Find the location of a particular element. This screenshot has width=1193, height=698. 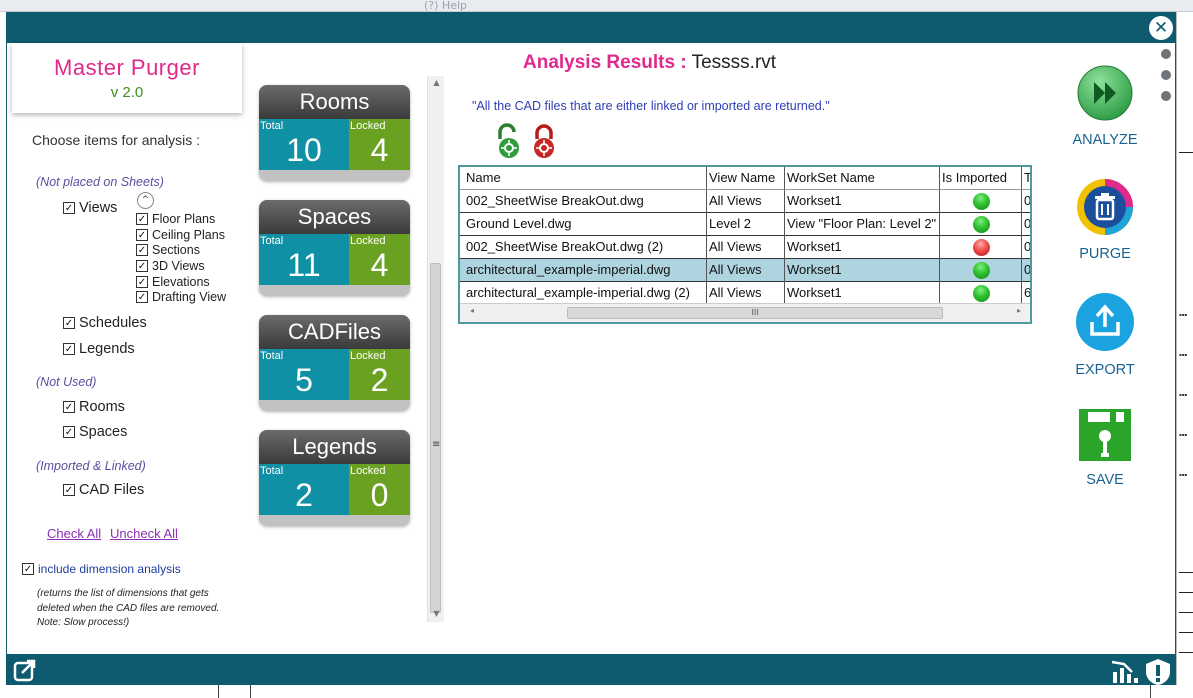

floor-plans-checkbox: ✓ Floor Plans is located at coordinates (175, 219).